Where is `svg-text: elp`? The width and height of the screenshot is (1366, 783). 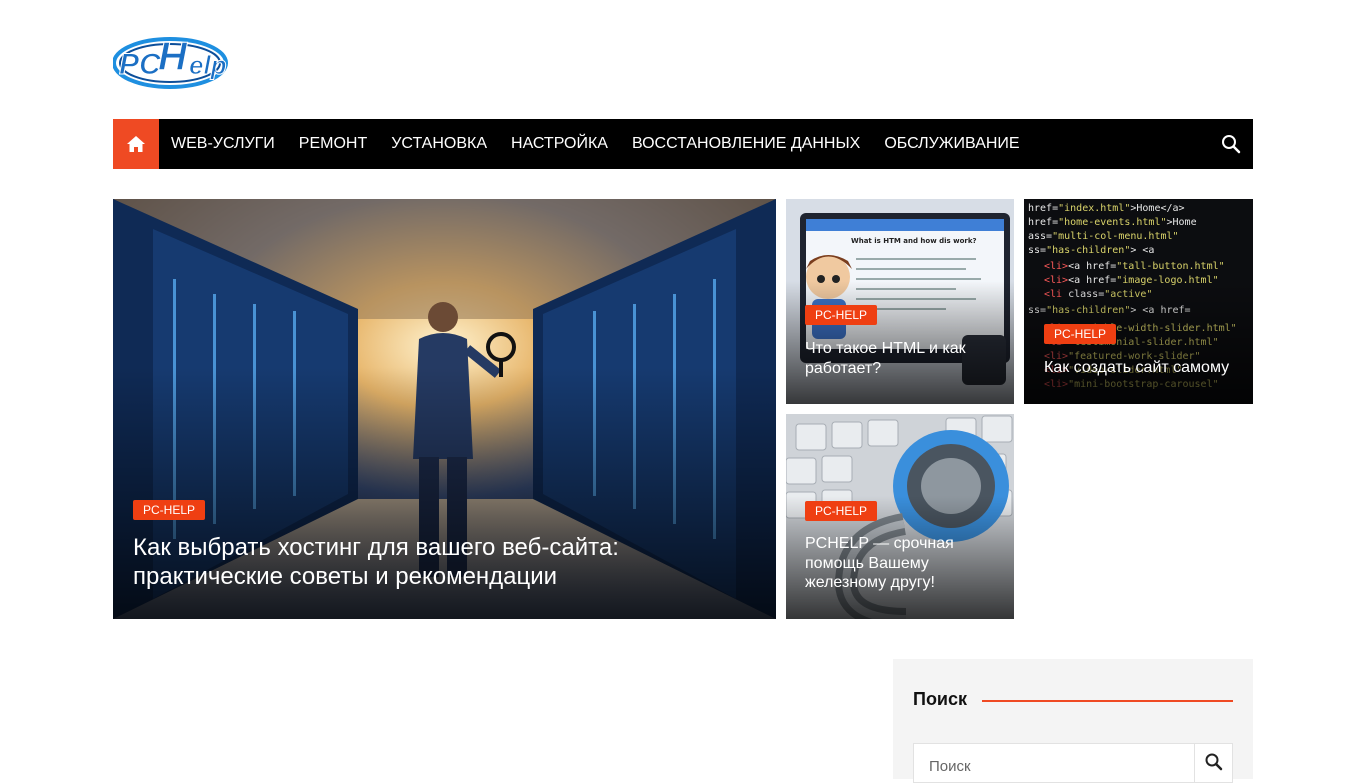
svg-text: elp is located at coordinates (208, 65).